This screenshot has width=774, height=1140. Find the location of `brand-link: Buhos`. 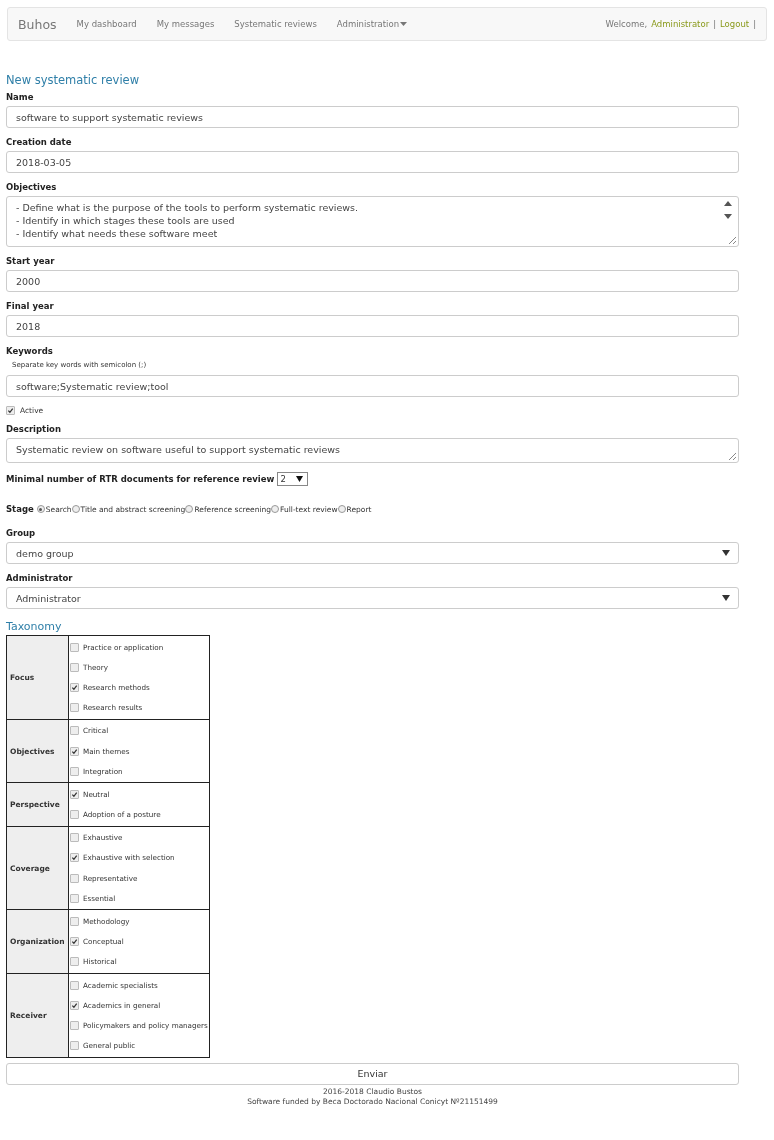

brand-link: Buhos is located at coordinates (37, 24).